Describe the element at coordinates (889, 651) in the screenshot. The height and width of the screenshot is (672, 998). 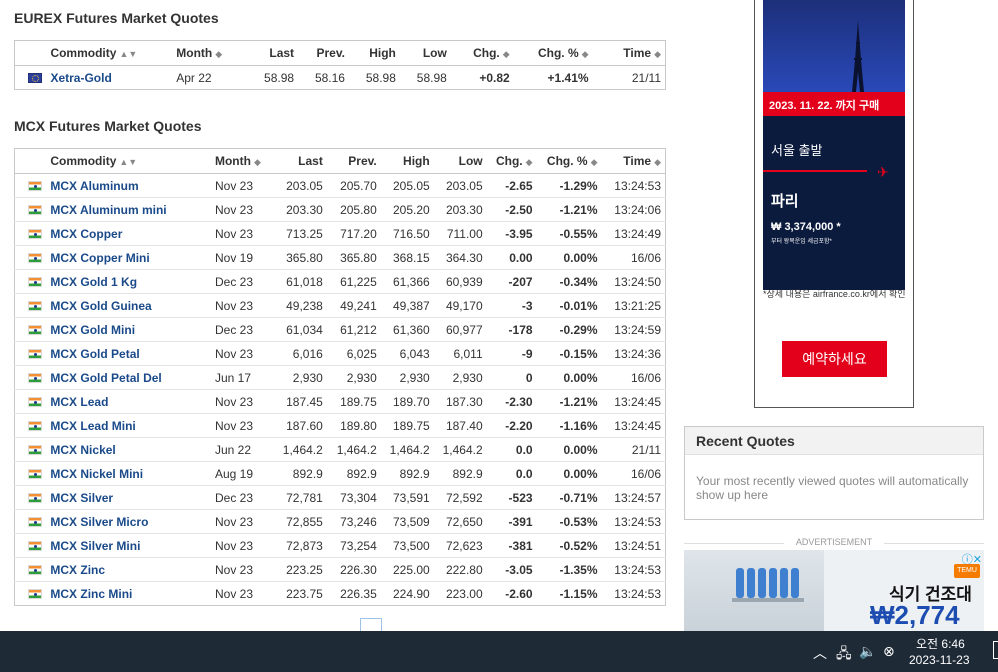
I see `mute-close-icon: ⊗` at that location.